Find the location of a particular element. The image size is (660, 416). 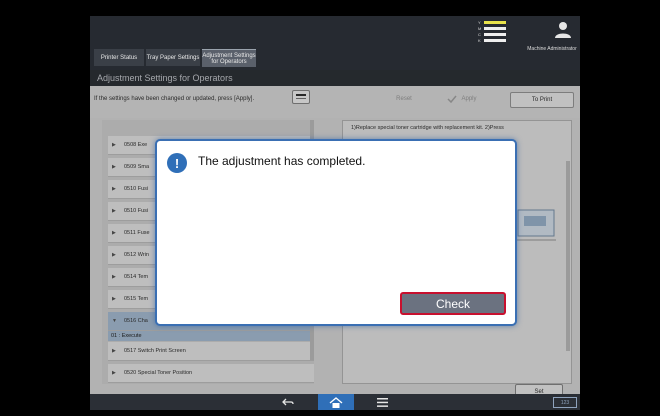

menu-button is located at coordinates (382, 402).